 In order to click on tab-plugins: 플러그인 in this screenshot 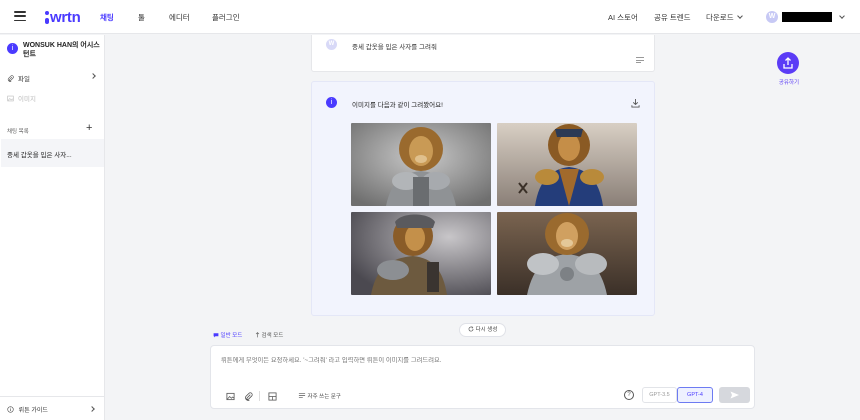, I will do `click(226, 17)`.